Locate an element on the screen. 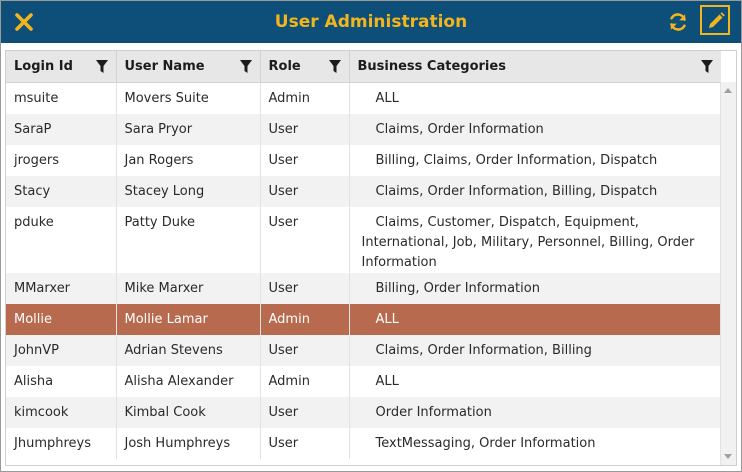 This screenshot has height=472, width=742. business-categories-cell: Claims, Order Information, Billing is located at coordinates (535, 350).